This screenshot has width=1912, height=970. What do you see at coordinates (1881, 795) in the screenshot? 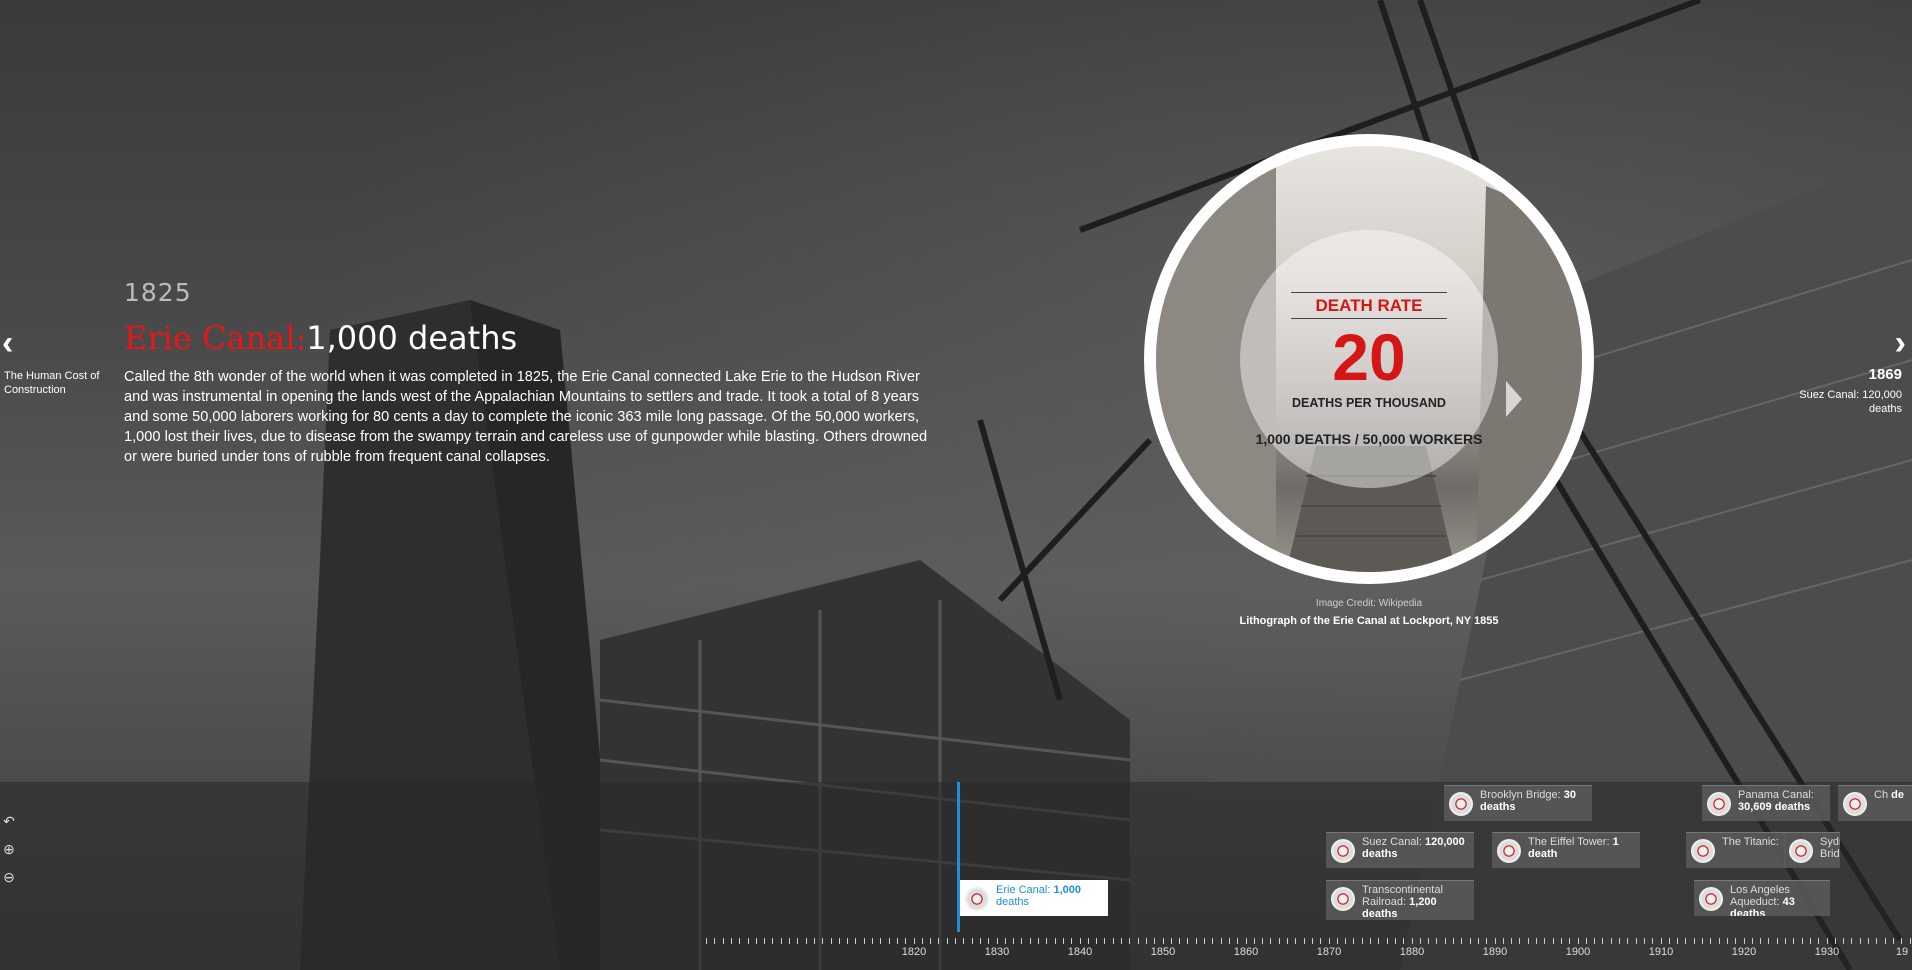
I see `event-name: Ch` at bounding box center [1881, 795].